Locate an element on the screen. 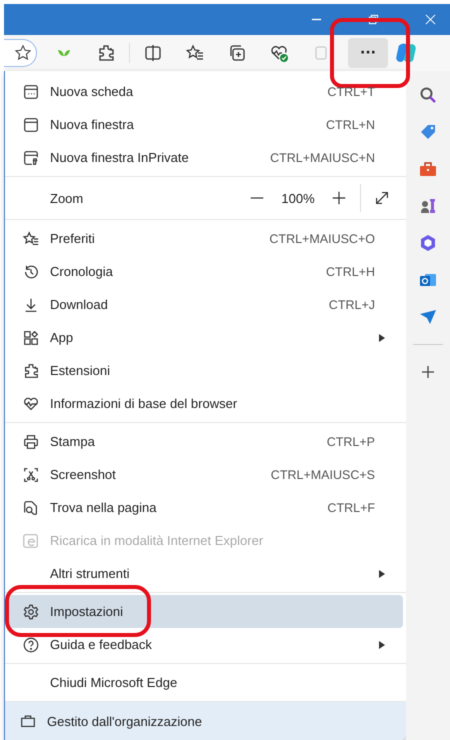  shortcut-text: CTRL+H is located at coordinates (350, 271).